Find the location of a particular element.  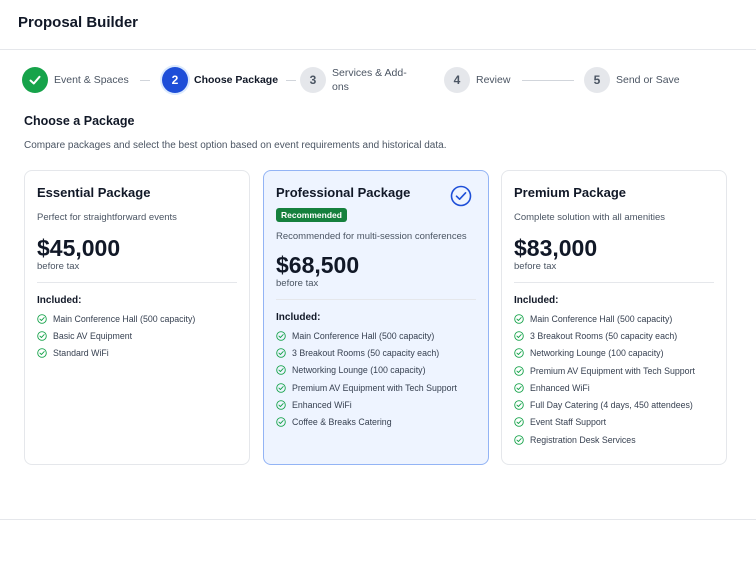

step-event-spaces: Event & Spaces is located at coordinates (75, 80).